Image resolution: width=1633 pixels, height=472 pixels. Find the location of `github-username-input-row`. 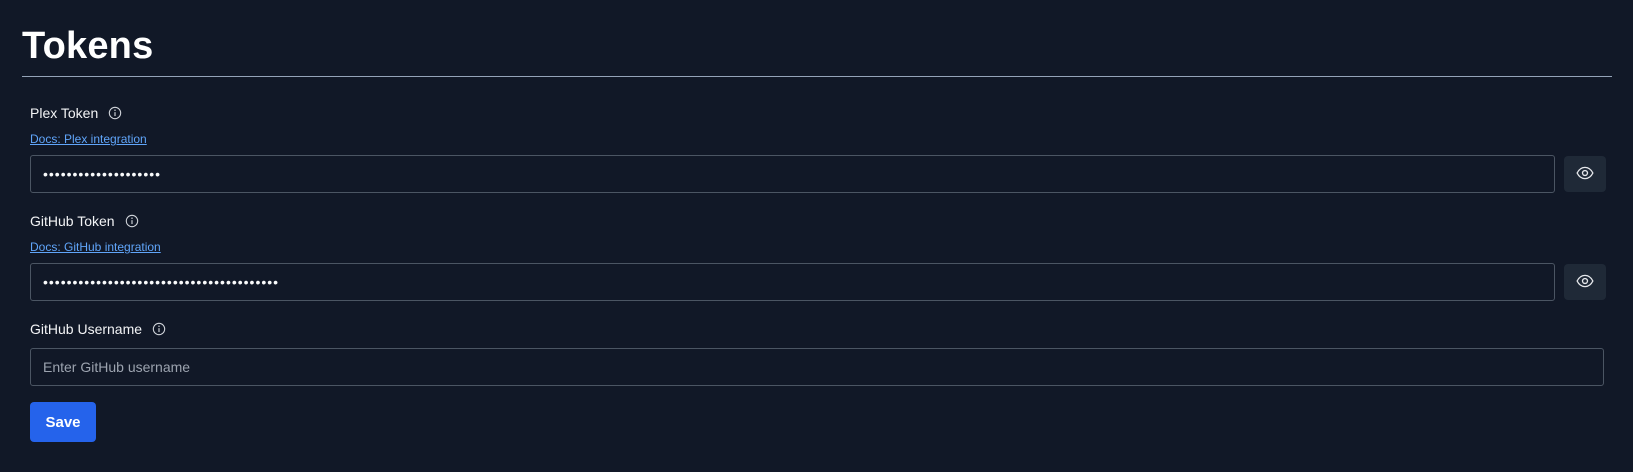

github-username-input-row is located at coordinates (820, 367).